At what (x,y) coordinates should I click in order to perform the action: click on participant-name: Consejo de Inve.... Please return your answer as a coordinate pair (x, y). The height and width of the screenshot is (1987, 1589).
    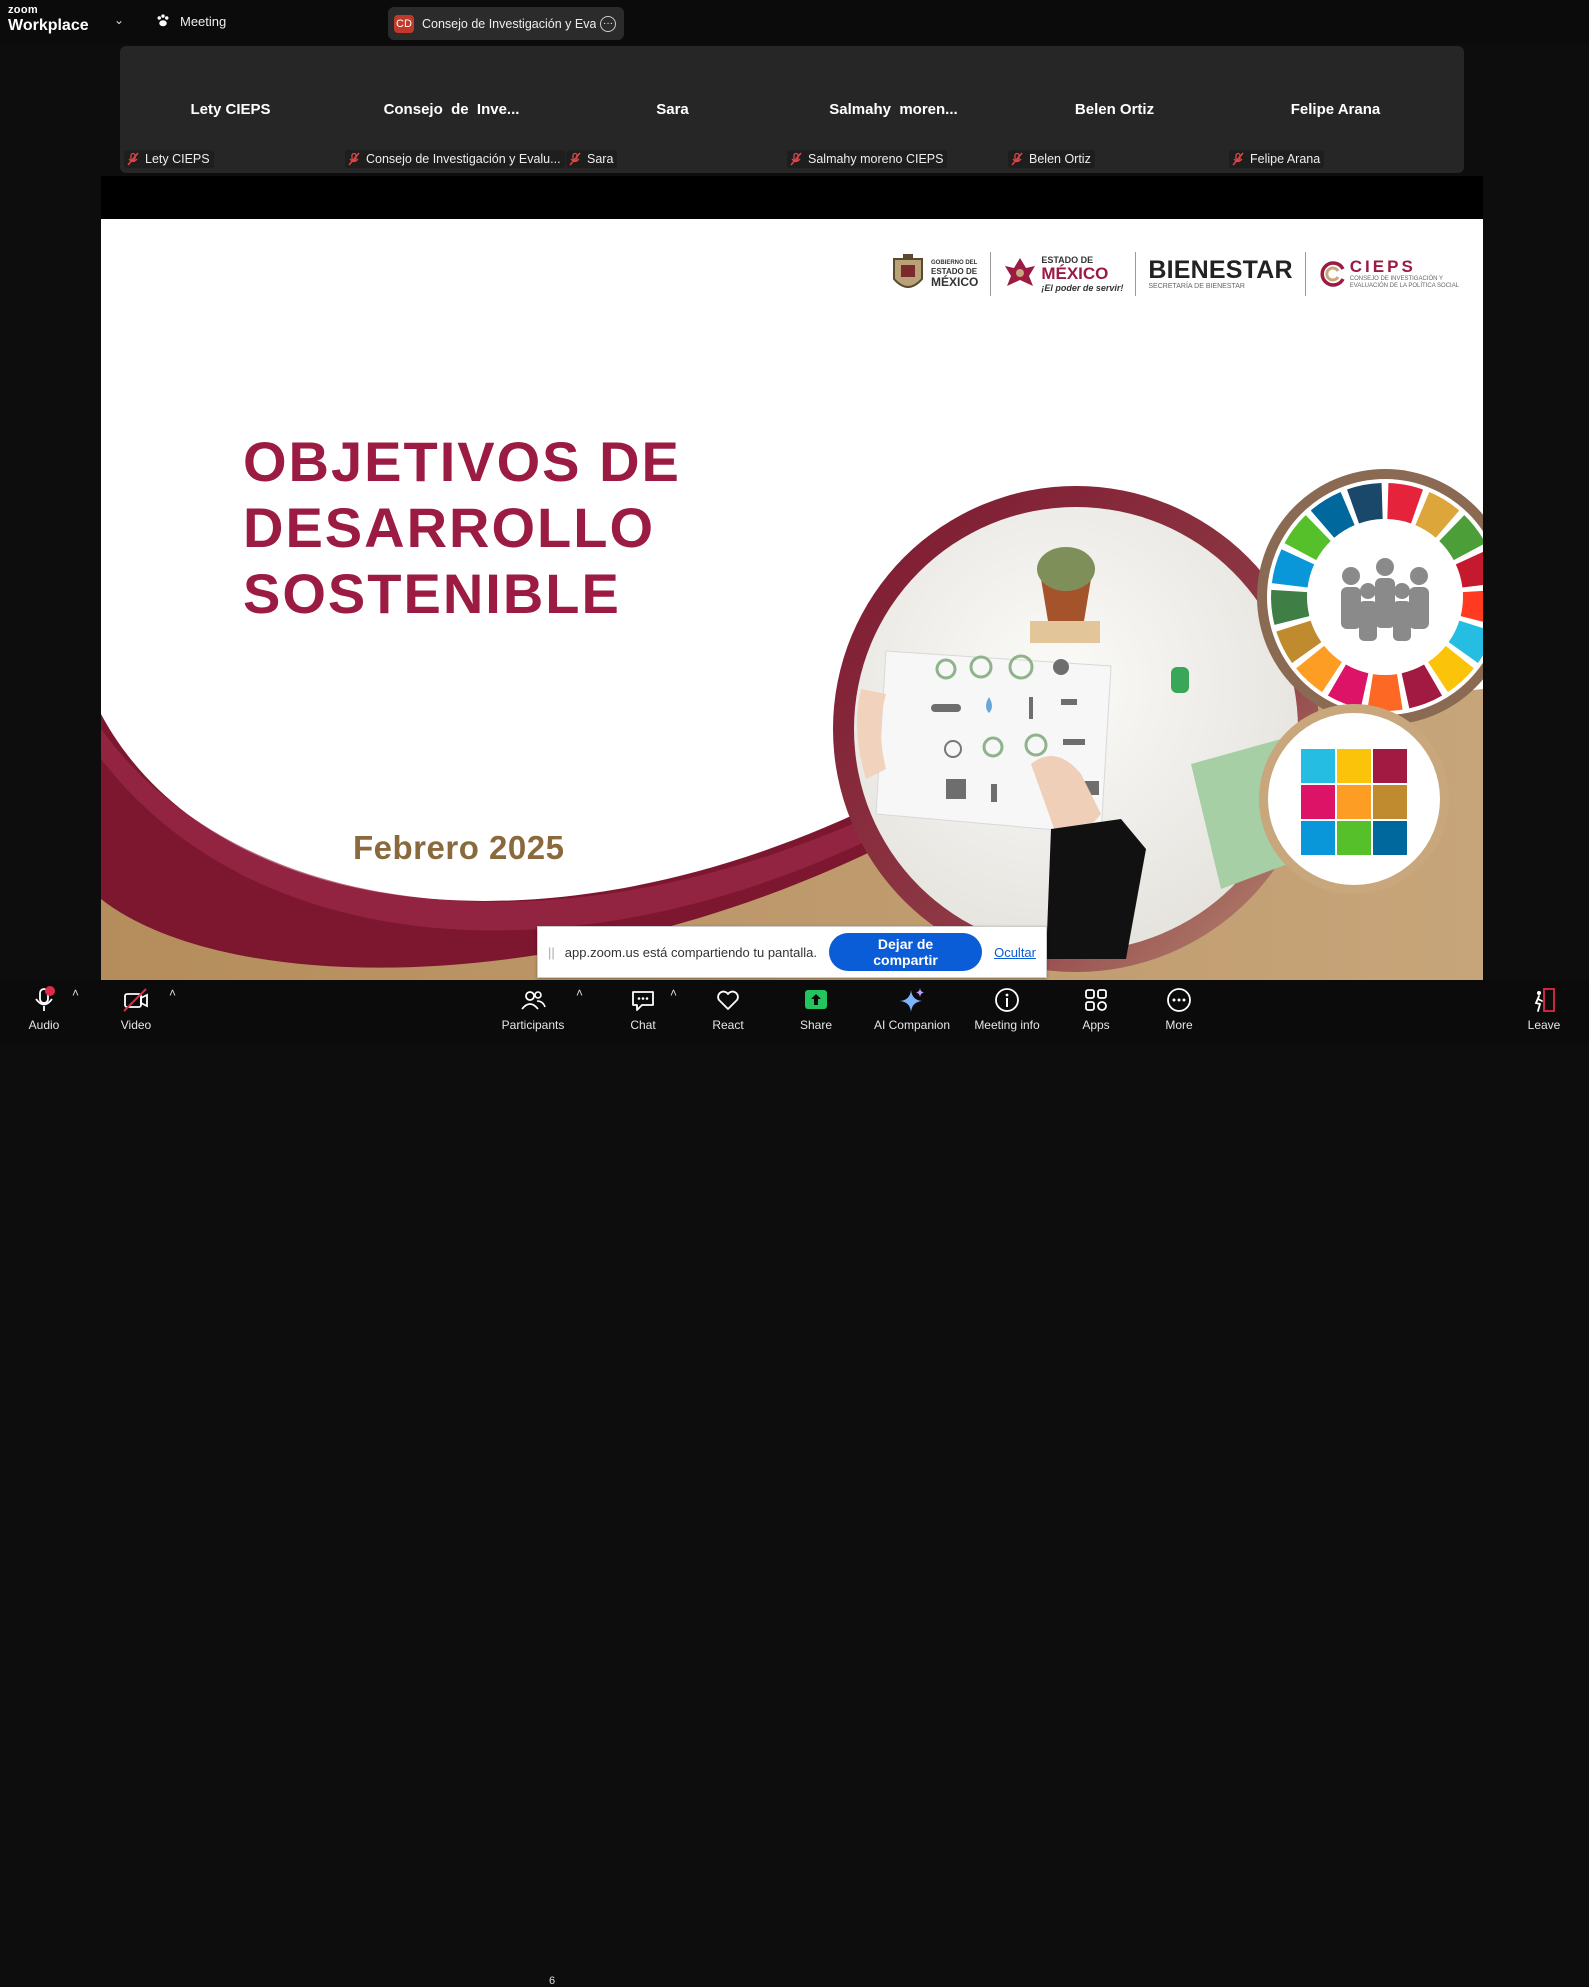
    Looking at the image, I should click on (451, 109).